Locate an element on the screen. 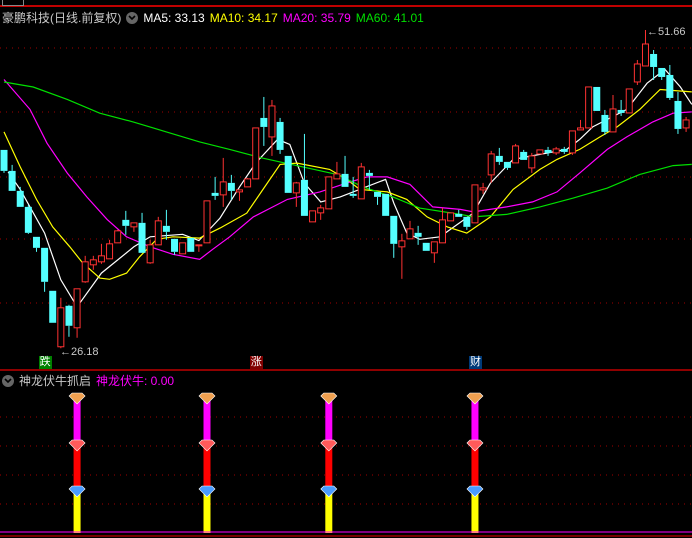  low-price-label: ←26.18 is located at coordinates (79, 352).